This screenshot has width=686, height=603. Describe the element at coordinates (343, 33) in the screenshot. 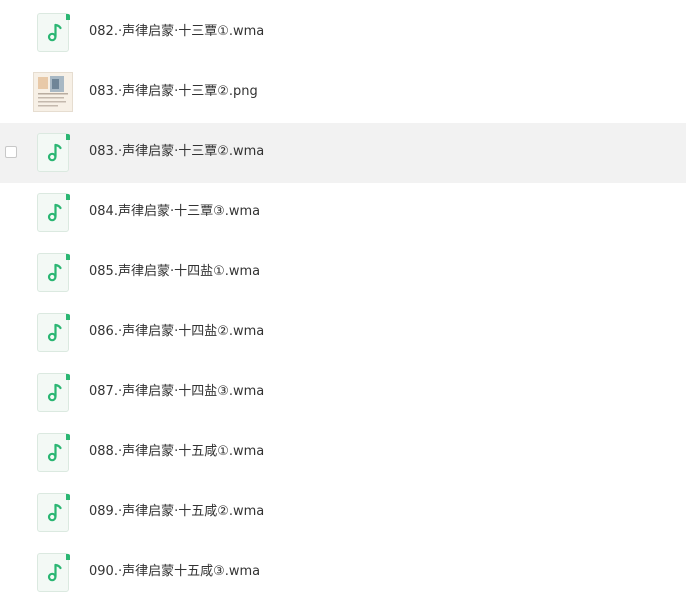

I see `file-row: 082.·声律启蒙·十三覃①.wma` at that location.